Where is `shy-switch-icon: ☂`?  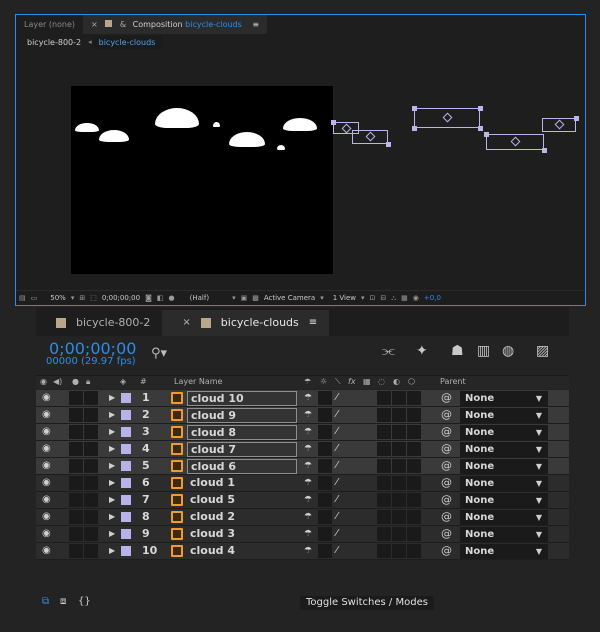
shy-switch-icon: ☂ is located at coordinates (308, 500).